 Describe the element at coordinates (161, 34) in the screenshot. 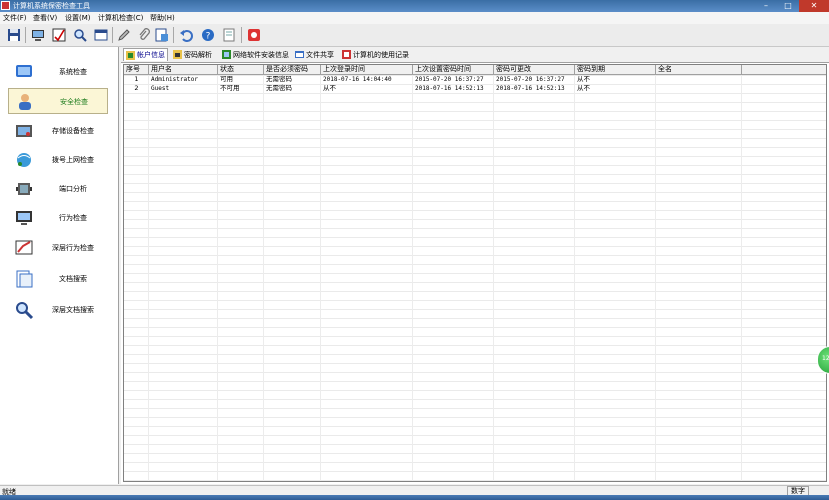

I see `report-icon` at that location.